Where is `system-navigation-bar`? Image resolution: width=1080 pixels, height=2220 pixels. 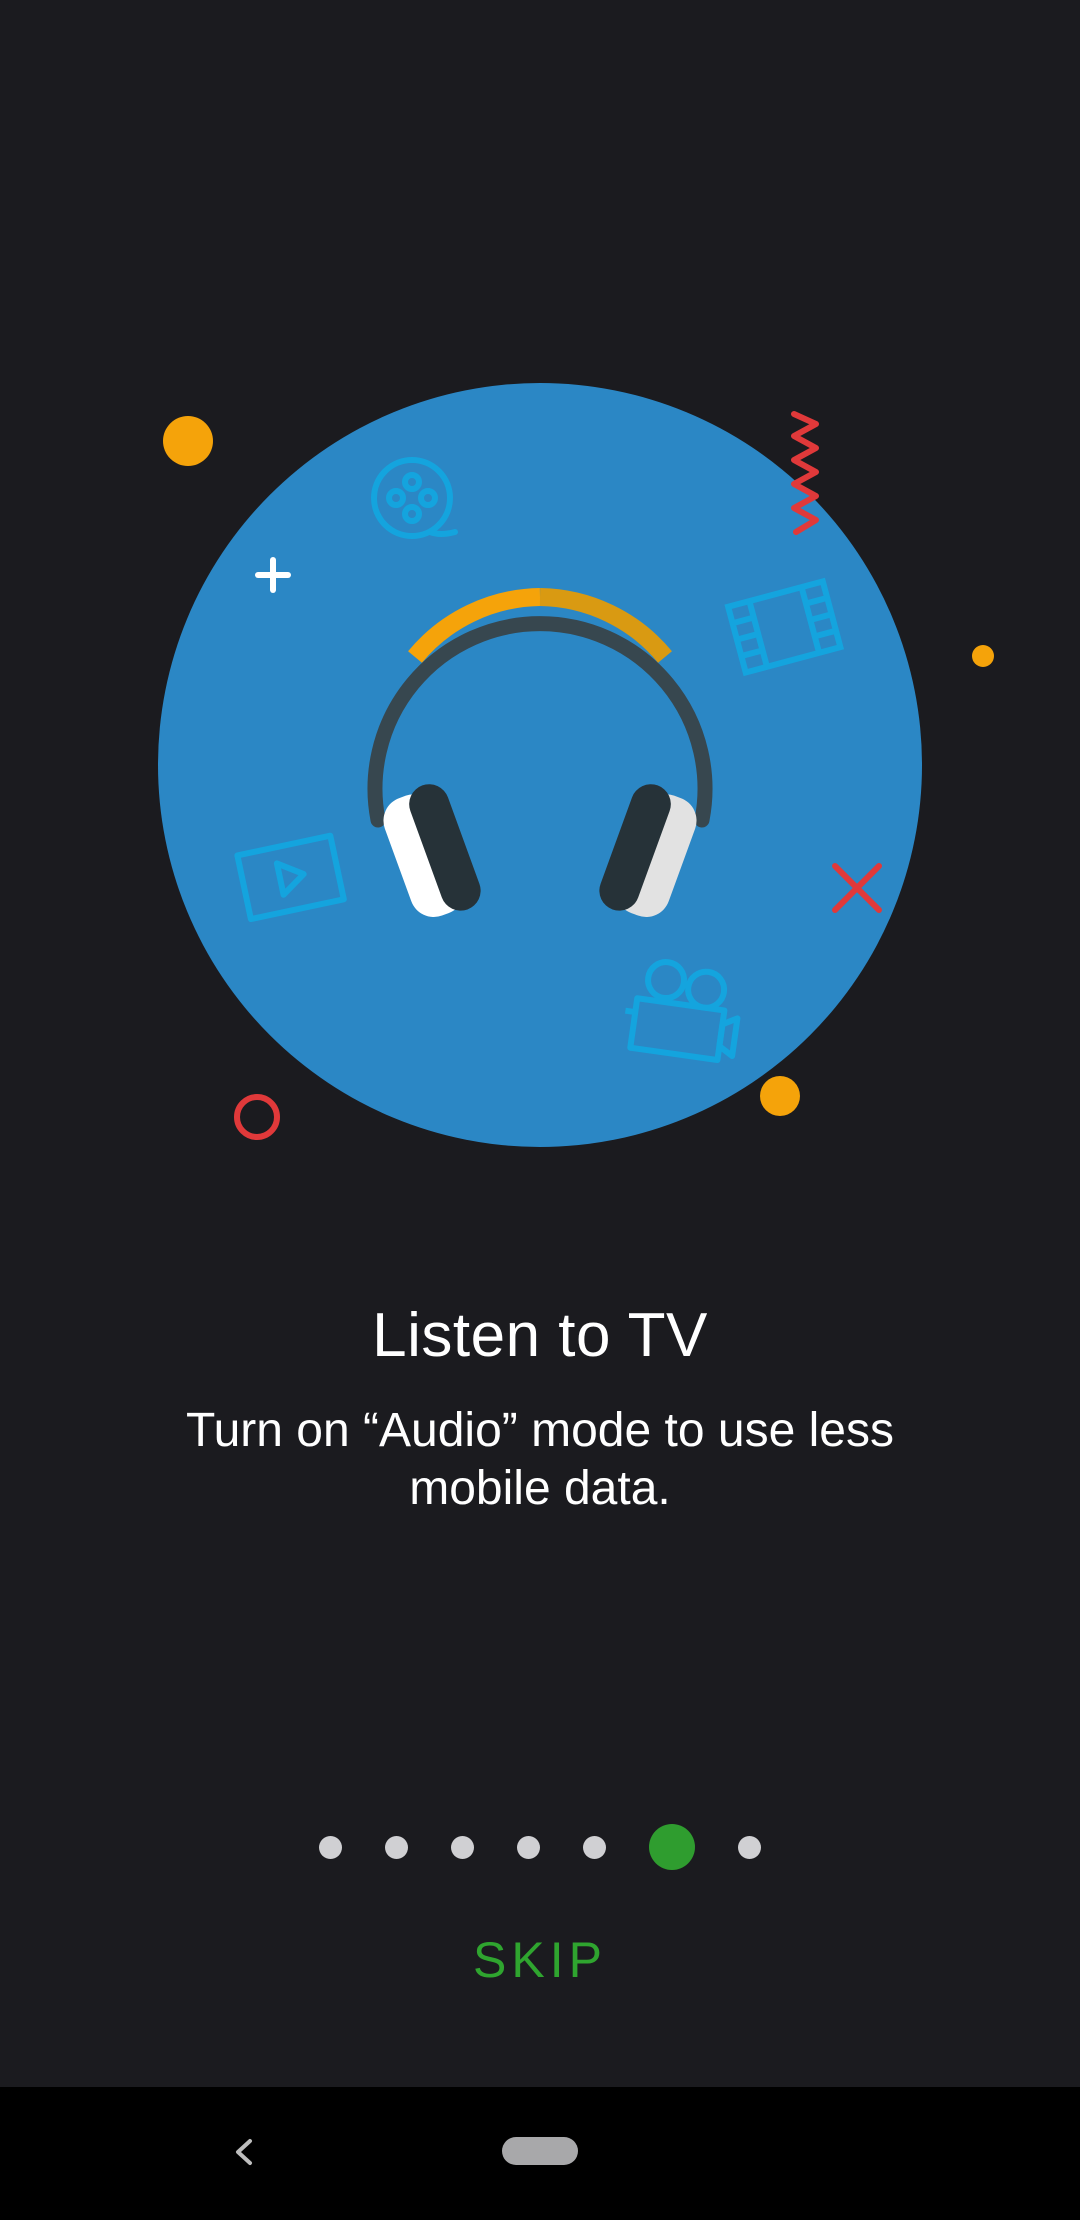
system-navigation-bar is located at coordinates (540, 2153).